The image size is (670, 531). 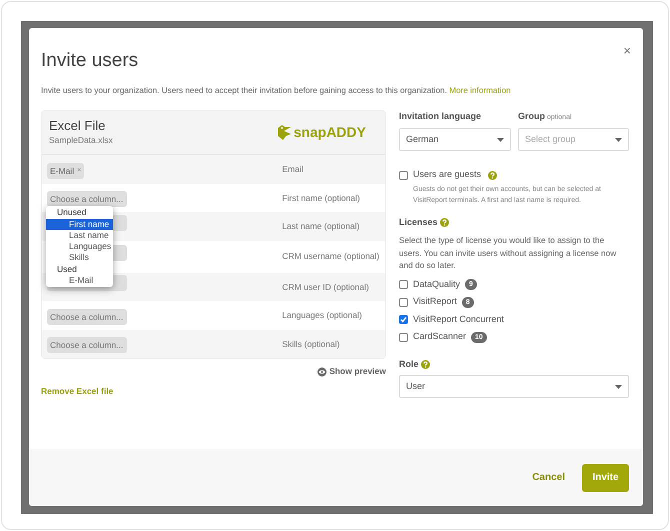 I want to click on role-select: User, so click(x=514, y=386).